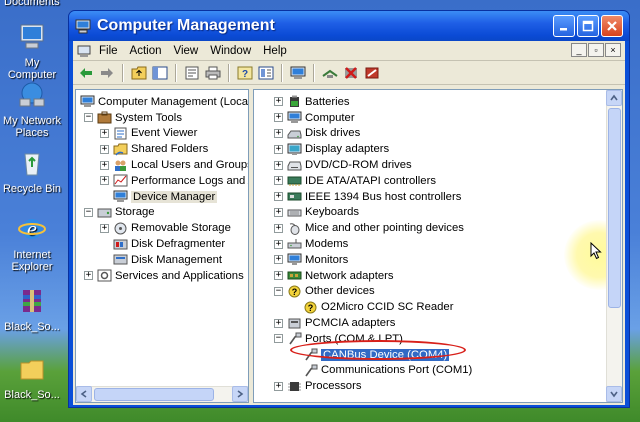 The height and width of the screenshot is (422, 640). What do you see at coordinates (146, 51) in the screenshot?
I see `menu-action: Action` at bounding box center [146, 51].